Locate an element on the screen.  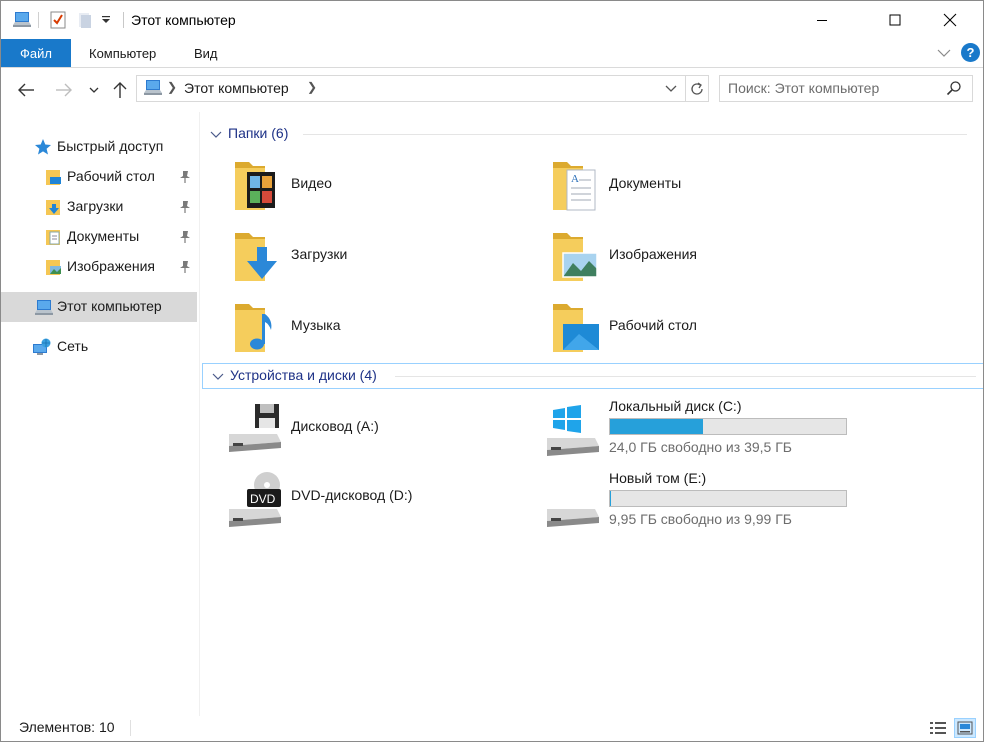
large-icons-view-icon is located at coordinates (965, 728).